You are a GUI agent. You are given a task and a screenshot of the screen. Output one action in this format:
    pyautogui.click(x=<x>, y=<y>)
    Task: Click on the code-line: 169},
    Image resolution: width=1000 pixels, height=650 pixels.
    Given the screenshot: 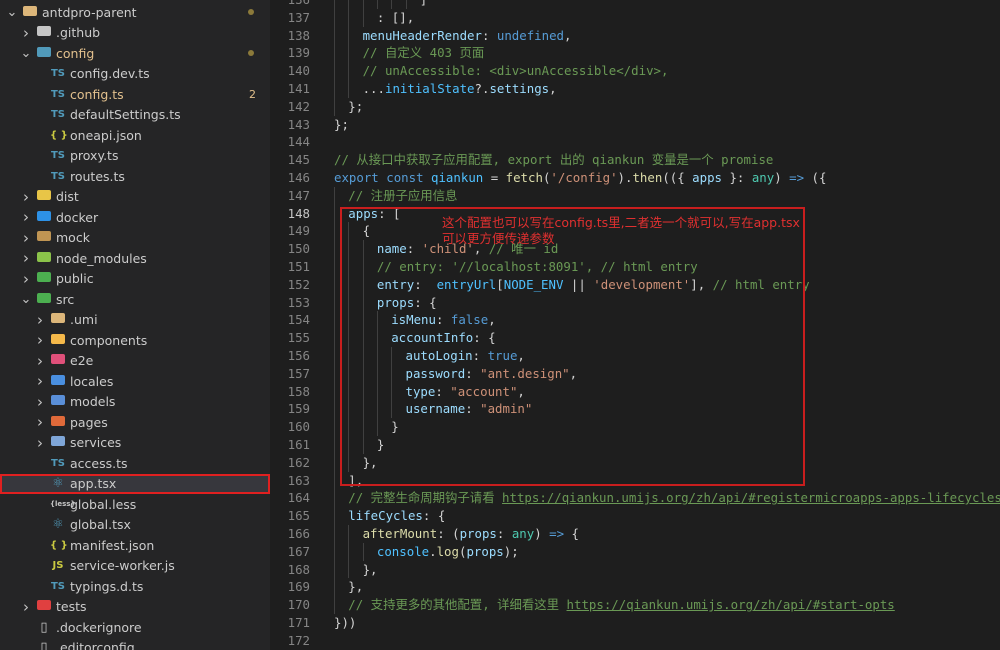 What is the action you would take?
    pyautogui.click(x=635, y=587)
    